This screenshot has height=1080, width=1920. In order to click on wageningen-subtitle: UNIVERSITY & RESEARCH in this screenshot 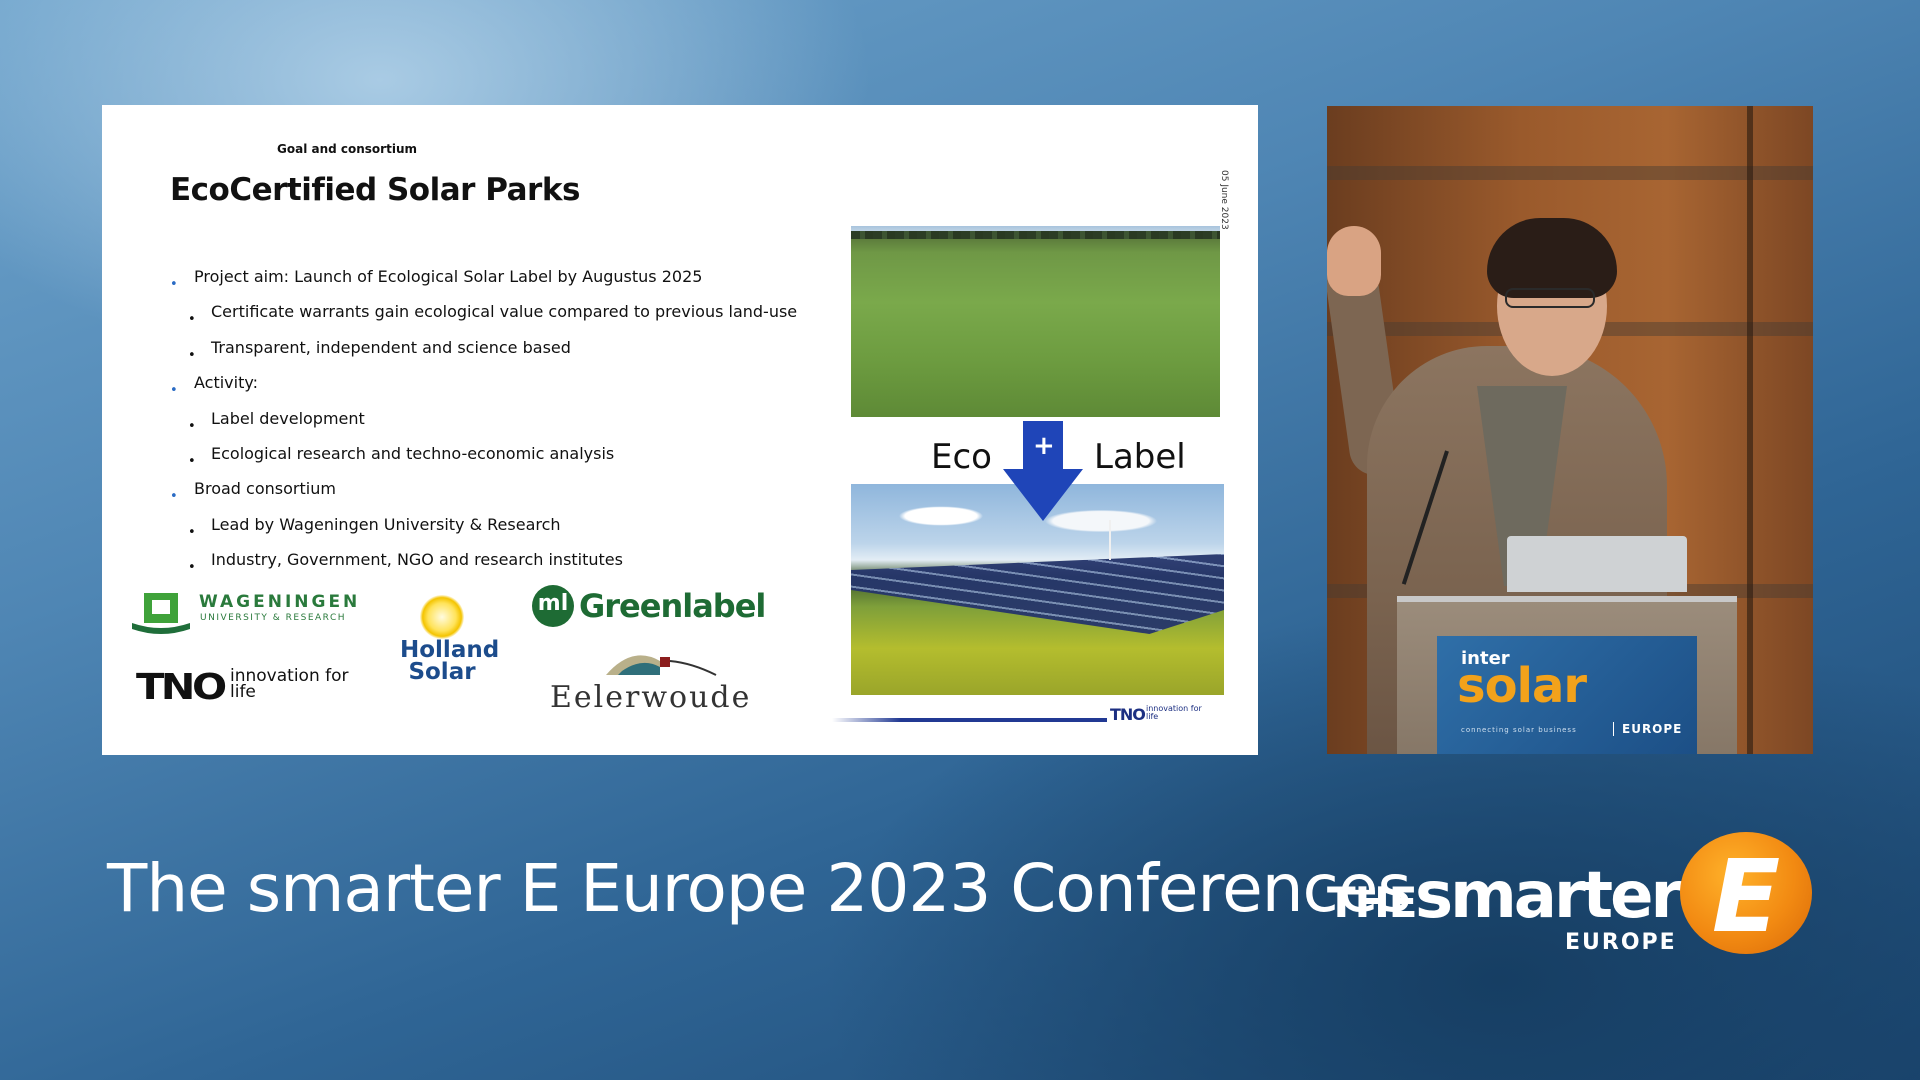, I will do `click(273, 618)`.